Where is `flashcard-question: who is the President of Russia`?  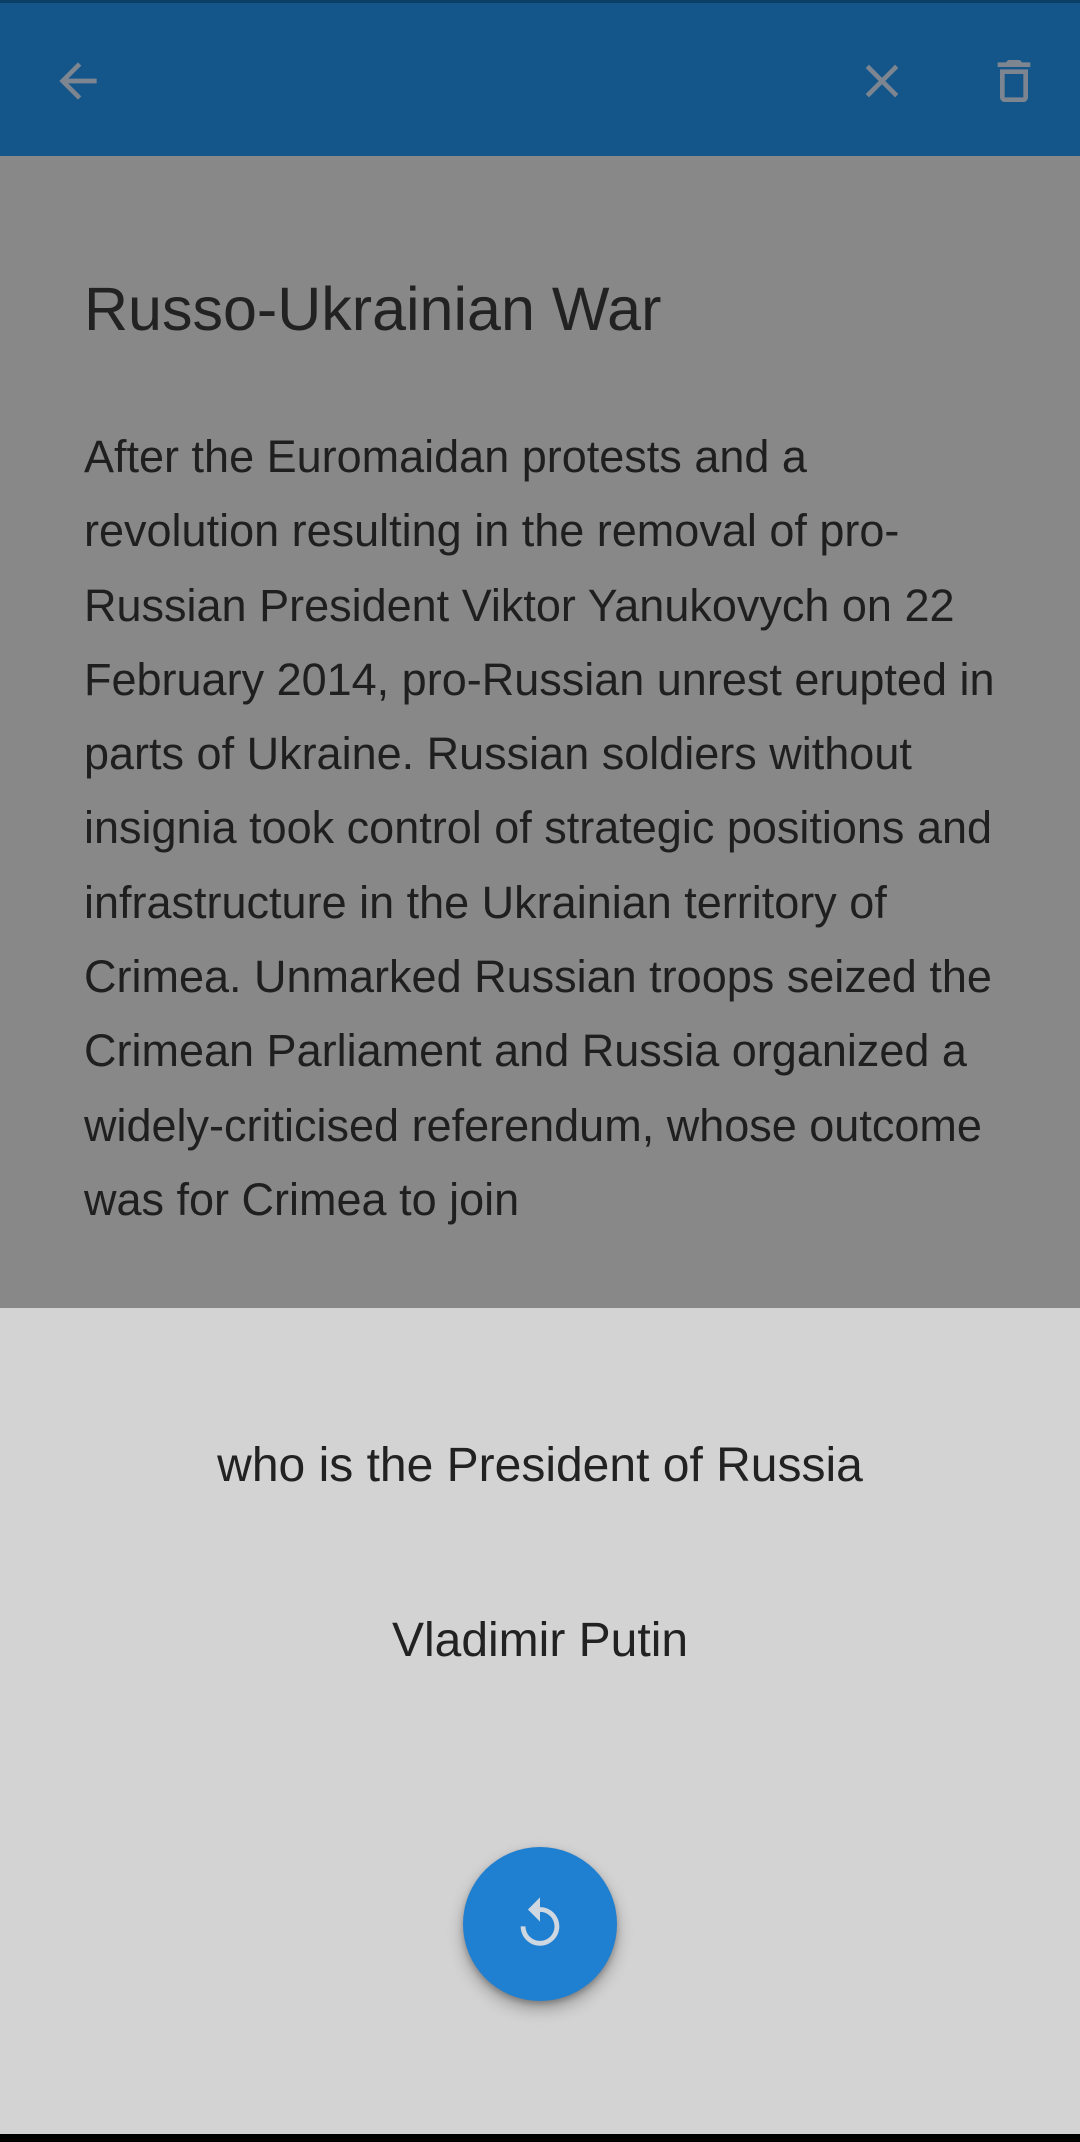 flashcard-question: who is the President of Russia is located at coordinates (540, 1465).